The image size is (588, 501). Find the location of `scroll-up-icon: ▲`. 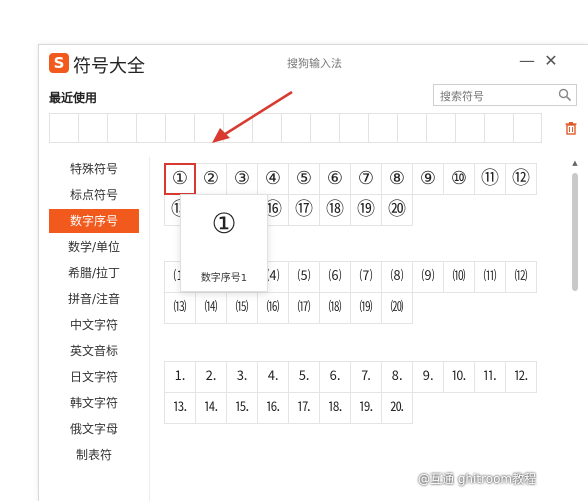

scroll-up-icon: ▲ is located at coordinates (575, 163).